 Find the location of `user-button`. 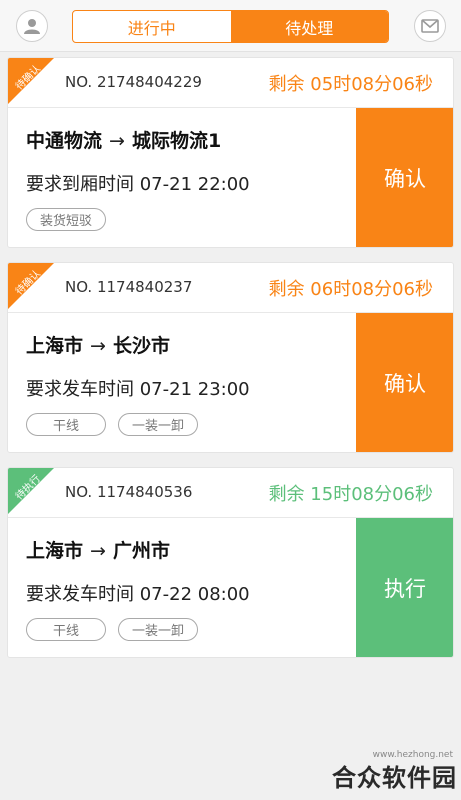

user-button is located at coordinates (32, 26).